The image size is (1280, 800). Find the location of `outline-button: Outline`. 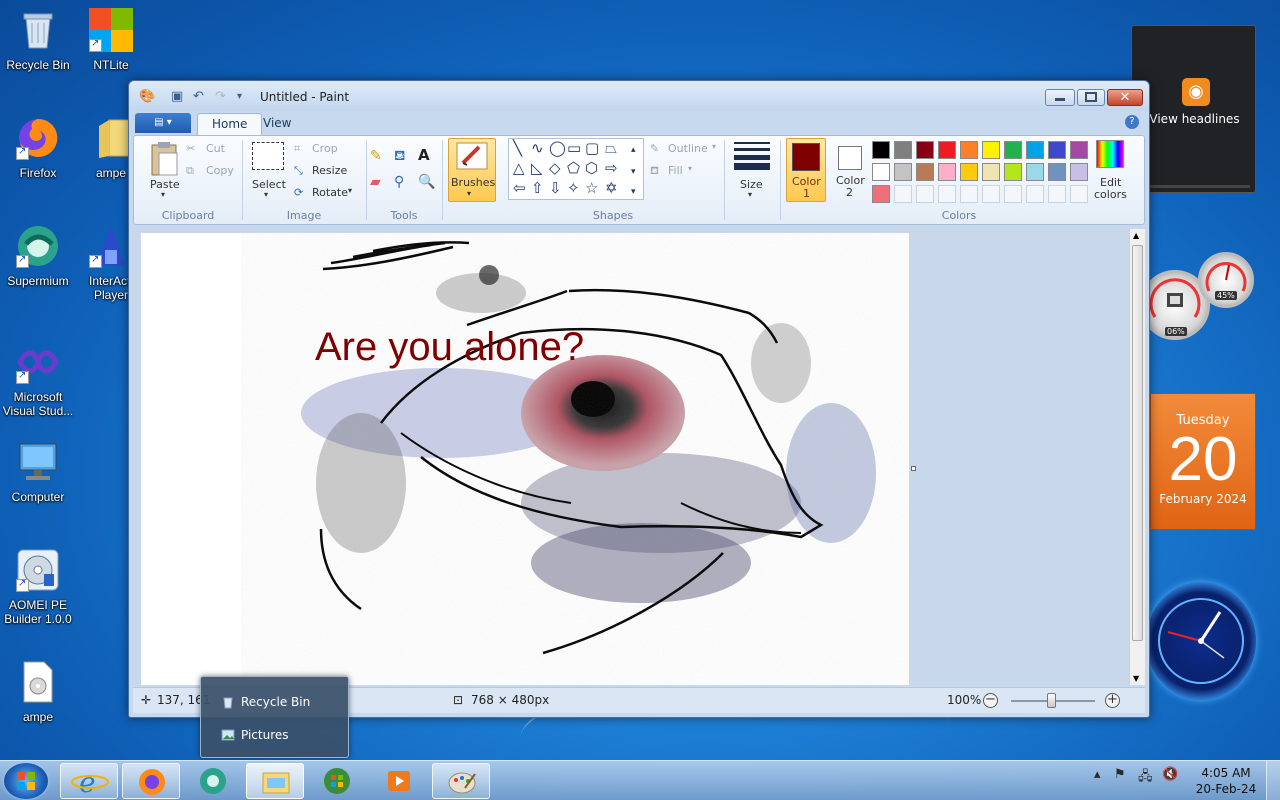

outline-button: Outline is located at coordinates (688, 148).